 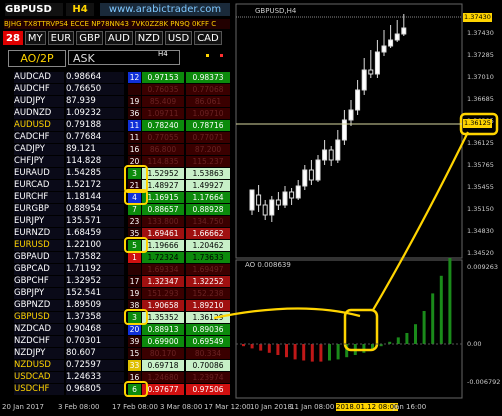 I want to click on price-axis-label: 1.35150, so click(x=480, y=209).